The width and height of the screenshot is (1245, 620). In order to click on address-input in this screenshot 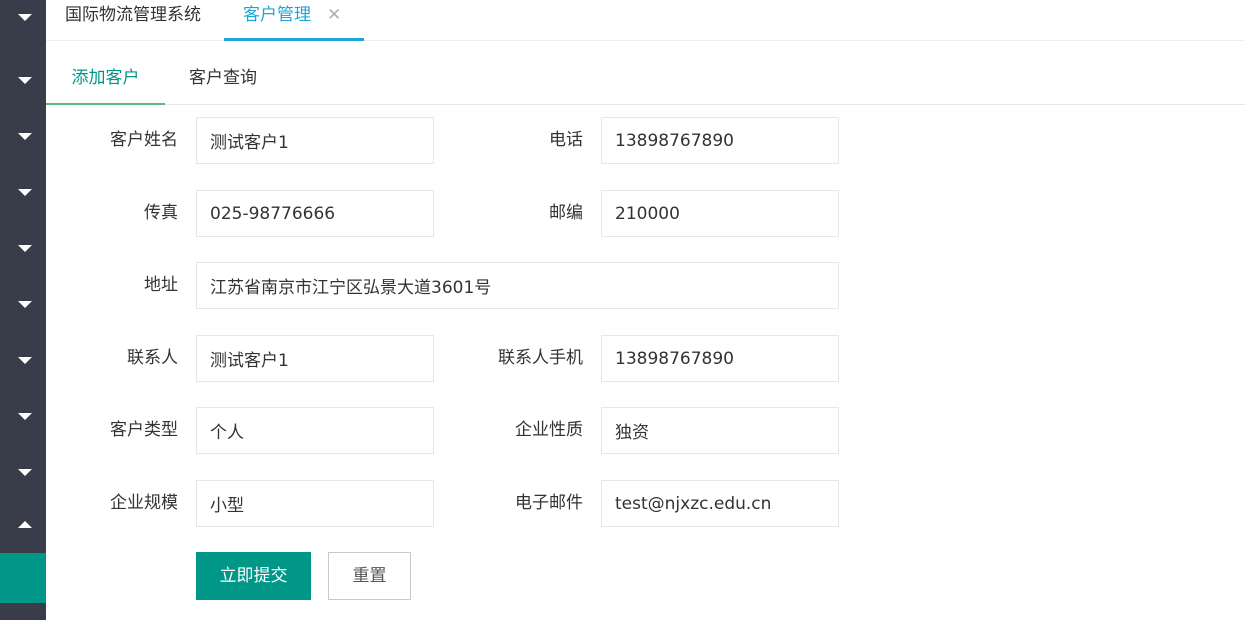, I will do `click(517, 285)`.